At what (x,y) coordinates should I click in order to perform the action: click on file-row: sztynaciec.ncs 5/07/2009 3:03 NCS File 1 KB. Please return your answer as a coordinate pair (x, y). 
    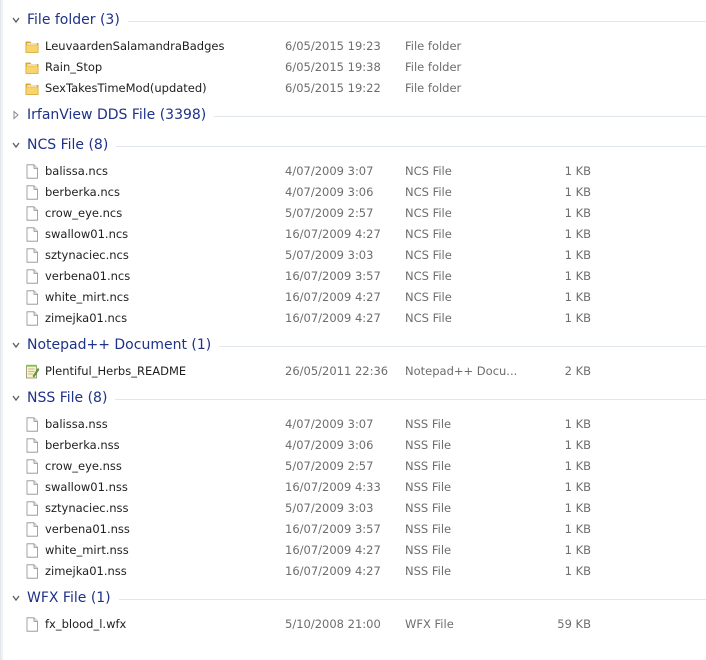
    Looking at the image, I should click on (353, 255).